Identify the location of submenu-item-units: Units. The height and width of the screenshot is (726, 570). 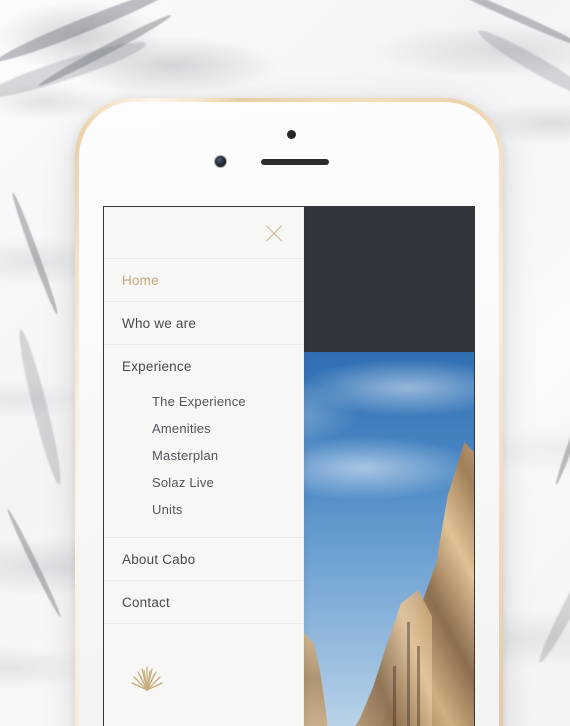
(203, 509).